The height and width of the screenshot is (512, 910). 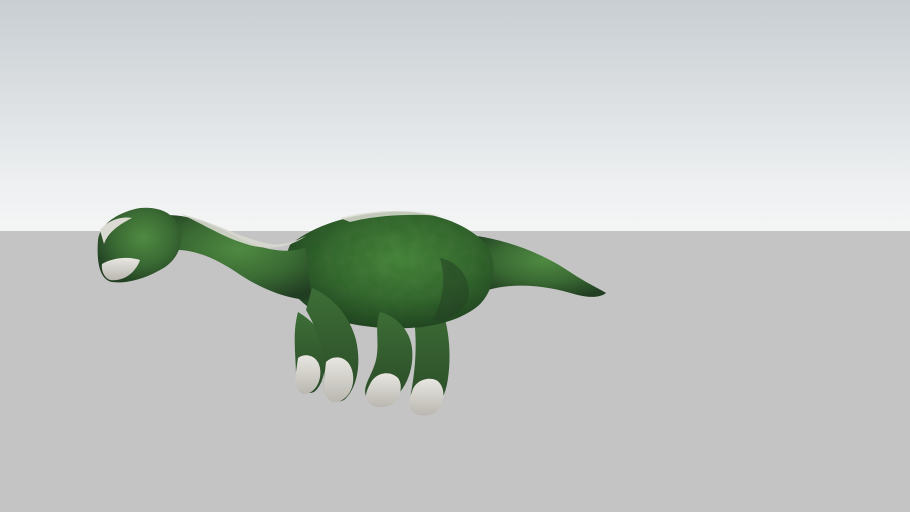 What do you see at coordinates (139, 245) in the screenshot?
I see `head` at bounding box center [139, 245].